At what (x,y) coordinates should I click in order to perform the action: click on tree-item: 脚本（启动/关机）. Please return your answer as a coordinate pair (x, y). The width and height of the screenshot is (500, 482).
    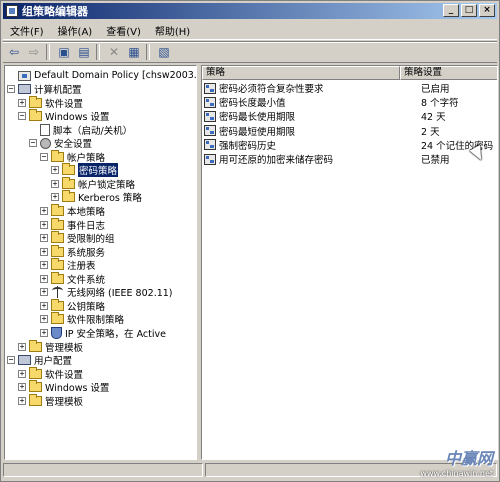
    Looking at the image, I should click on (80, 130).